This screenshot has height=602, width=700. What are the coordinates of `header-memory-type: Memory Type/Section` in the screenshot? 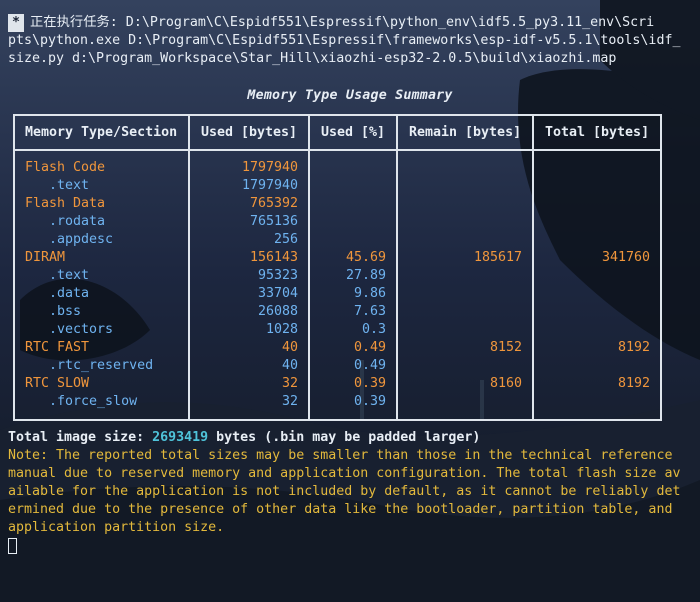 It's located at (101, 132).